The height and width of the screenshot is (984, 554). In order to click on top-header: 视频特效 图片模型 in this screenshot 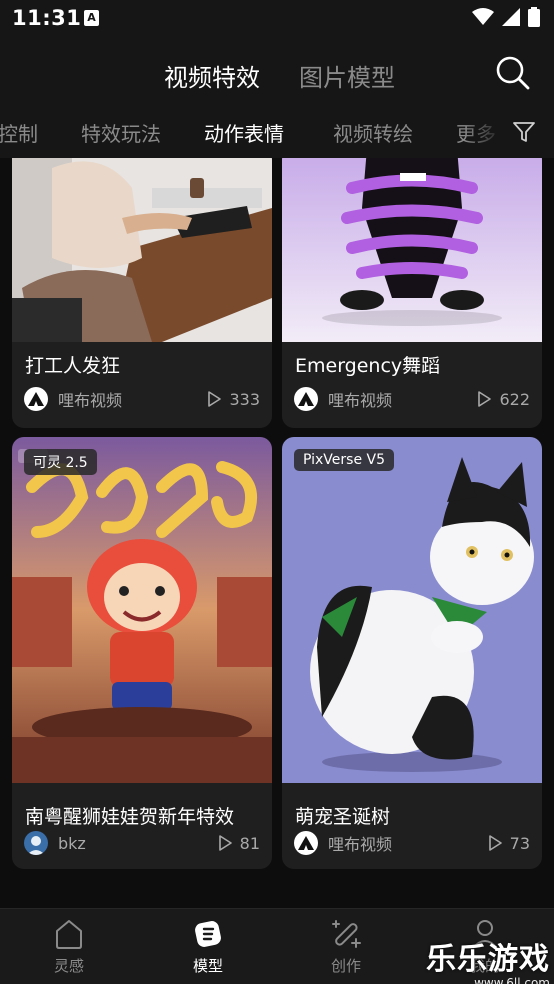, I will do `click(277, 73)`.